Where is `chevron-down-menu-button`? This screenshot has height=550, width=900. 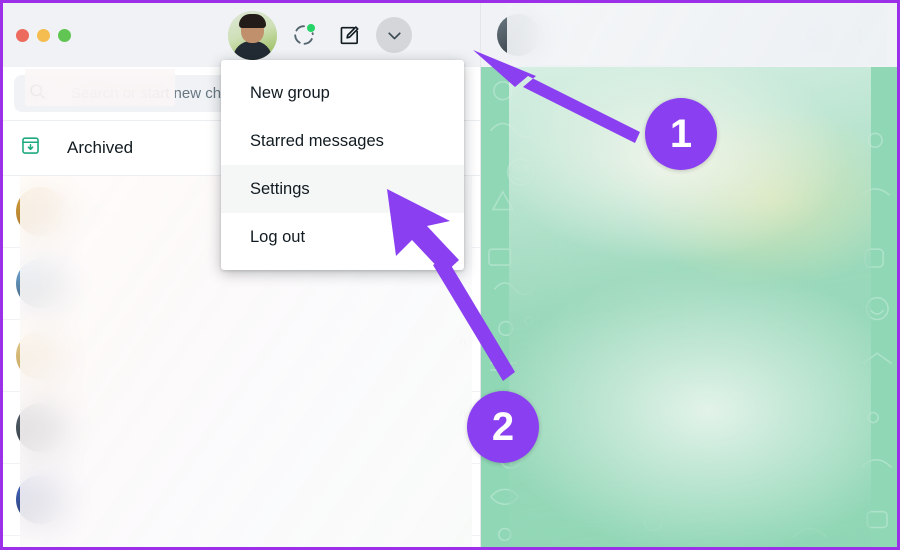
chevron-down-menu-button is located at coordinates (394, 35).